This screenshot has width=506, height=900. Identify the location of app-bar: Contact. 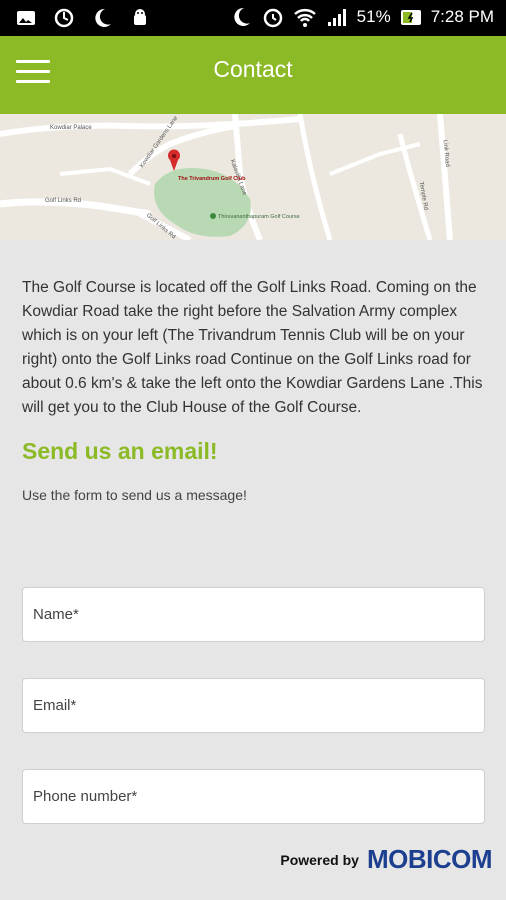
(253, 75).